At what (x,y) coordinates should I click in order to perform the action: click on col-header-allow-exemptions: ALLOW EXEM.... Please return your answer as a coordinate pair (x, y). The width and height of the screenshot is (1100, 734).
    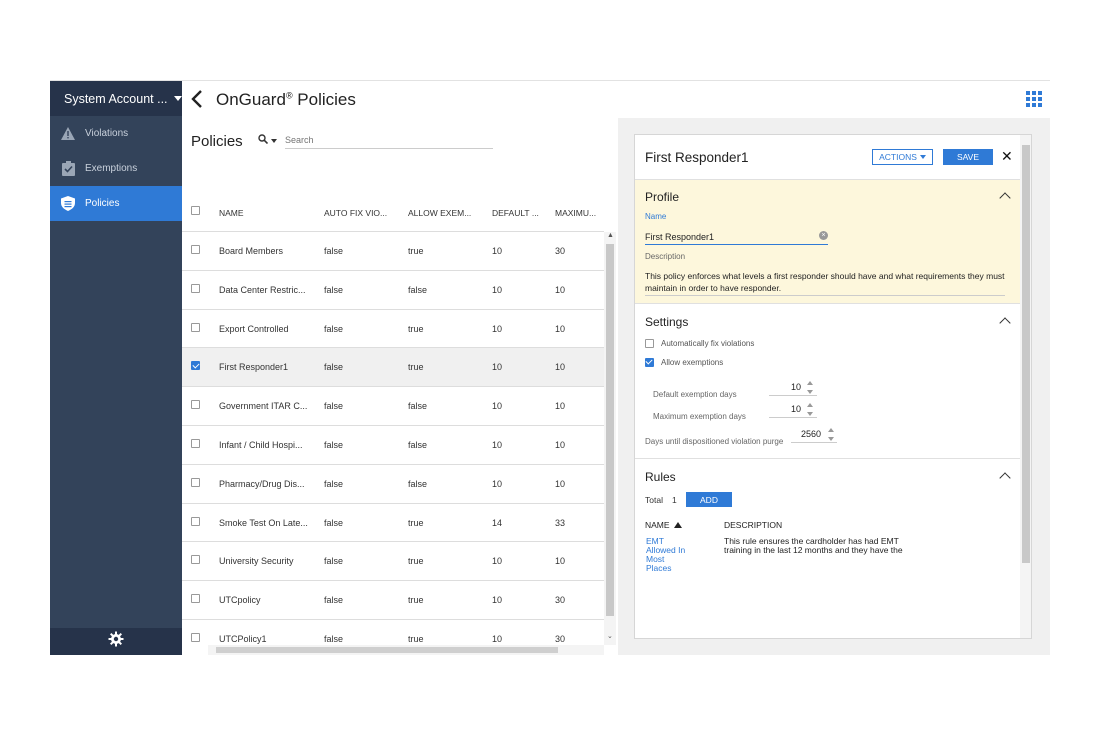
    Looking at the image, I should click on (440, 213).